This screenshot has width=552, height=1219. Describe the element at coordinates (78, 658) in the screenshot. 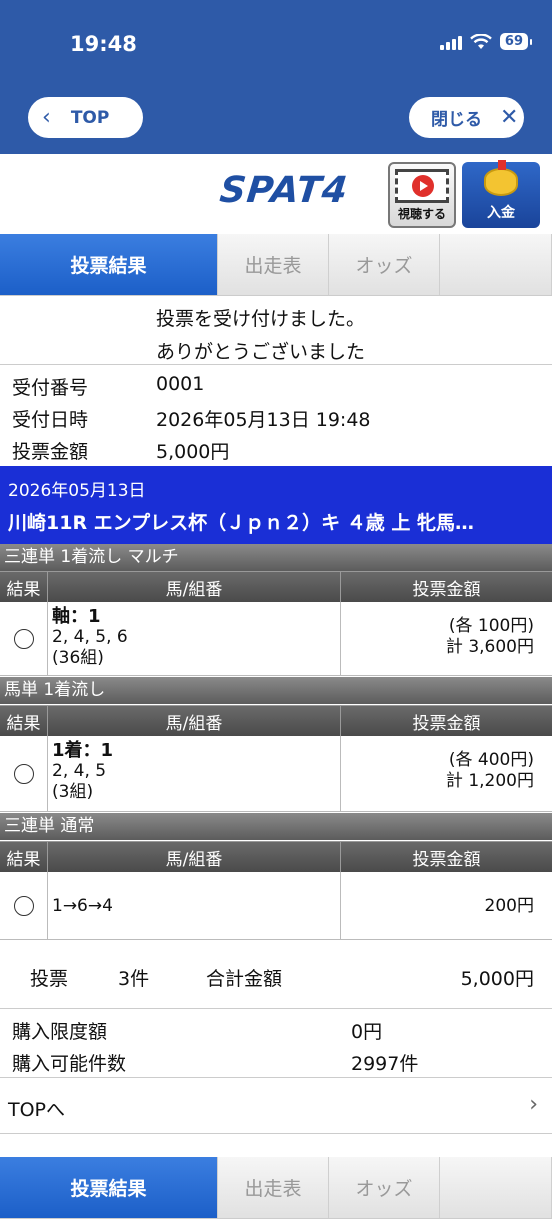

I see `combo-count: (36組)` at that location.